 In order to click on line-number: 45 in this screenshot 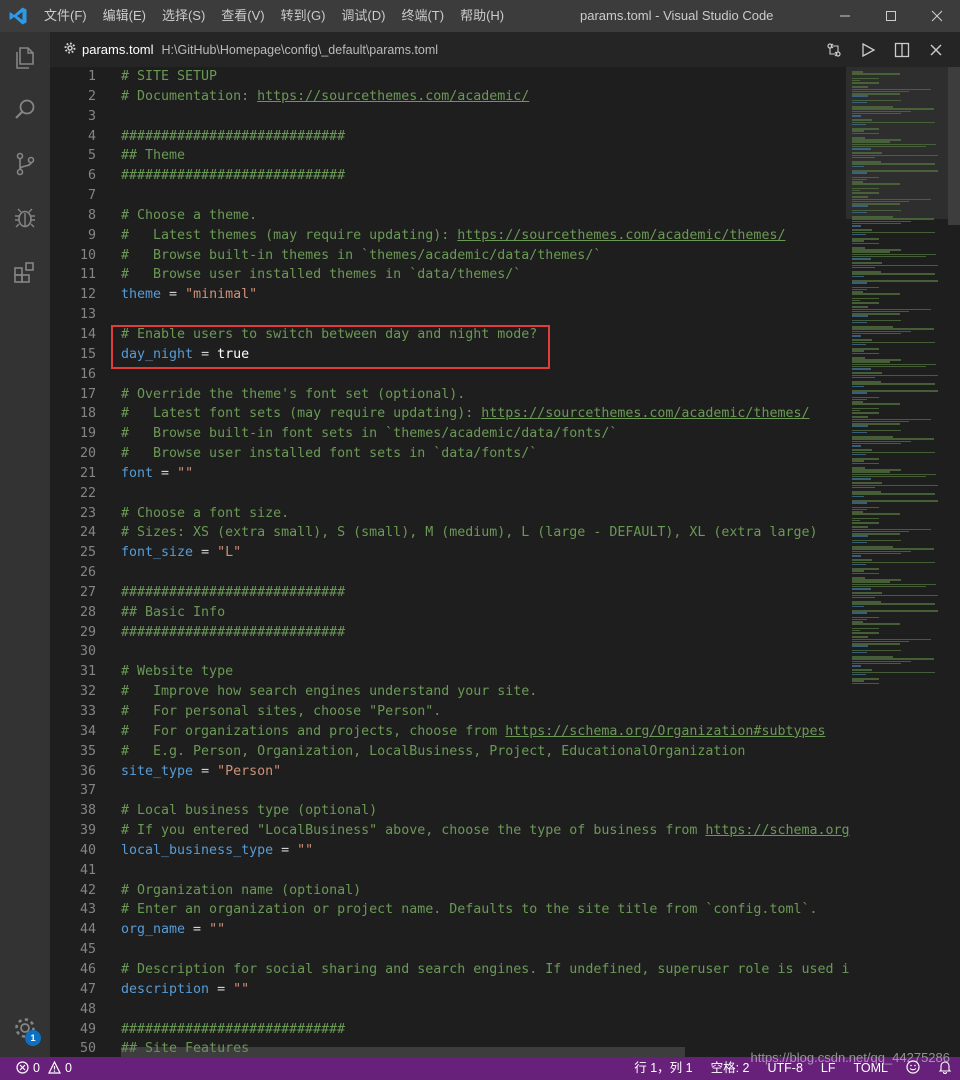, I will do `click(87, 950)`.